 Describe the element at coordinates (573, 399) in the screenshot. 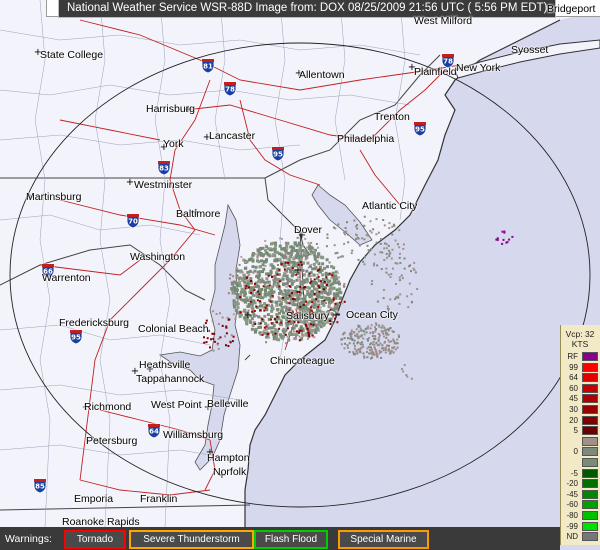

I see `legend-value: 45` at that location.